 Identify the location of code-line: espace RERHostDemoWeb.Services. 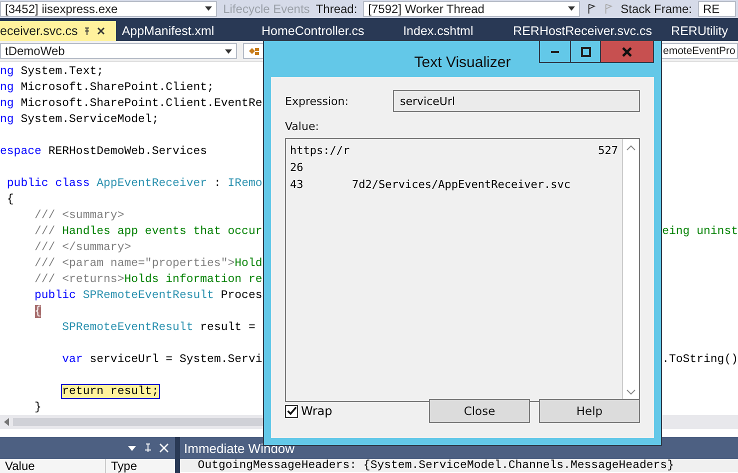
(104, 151).